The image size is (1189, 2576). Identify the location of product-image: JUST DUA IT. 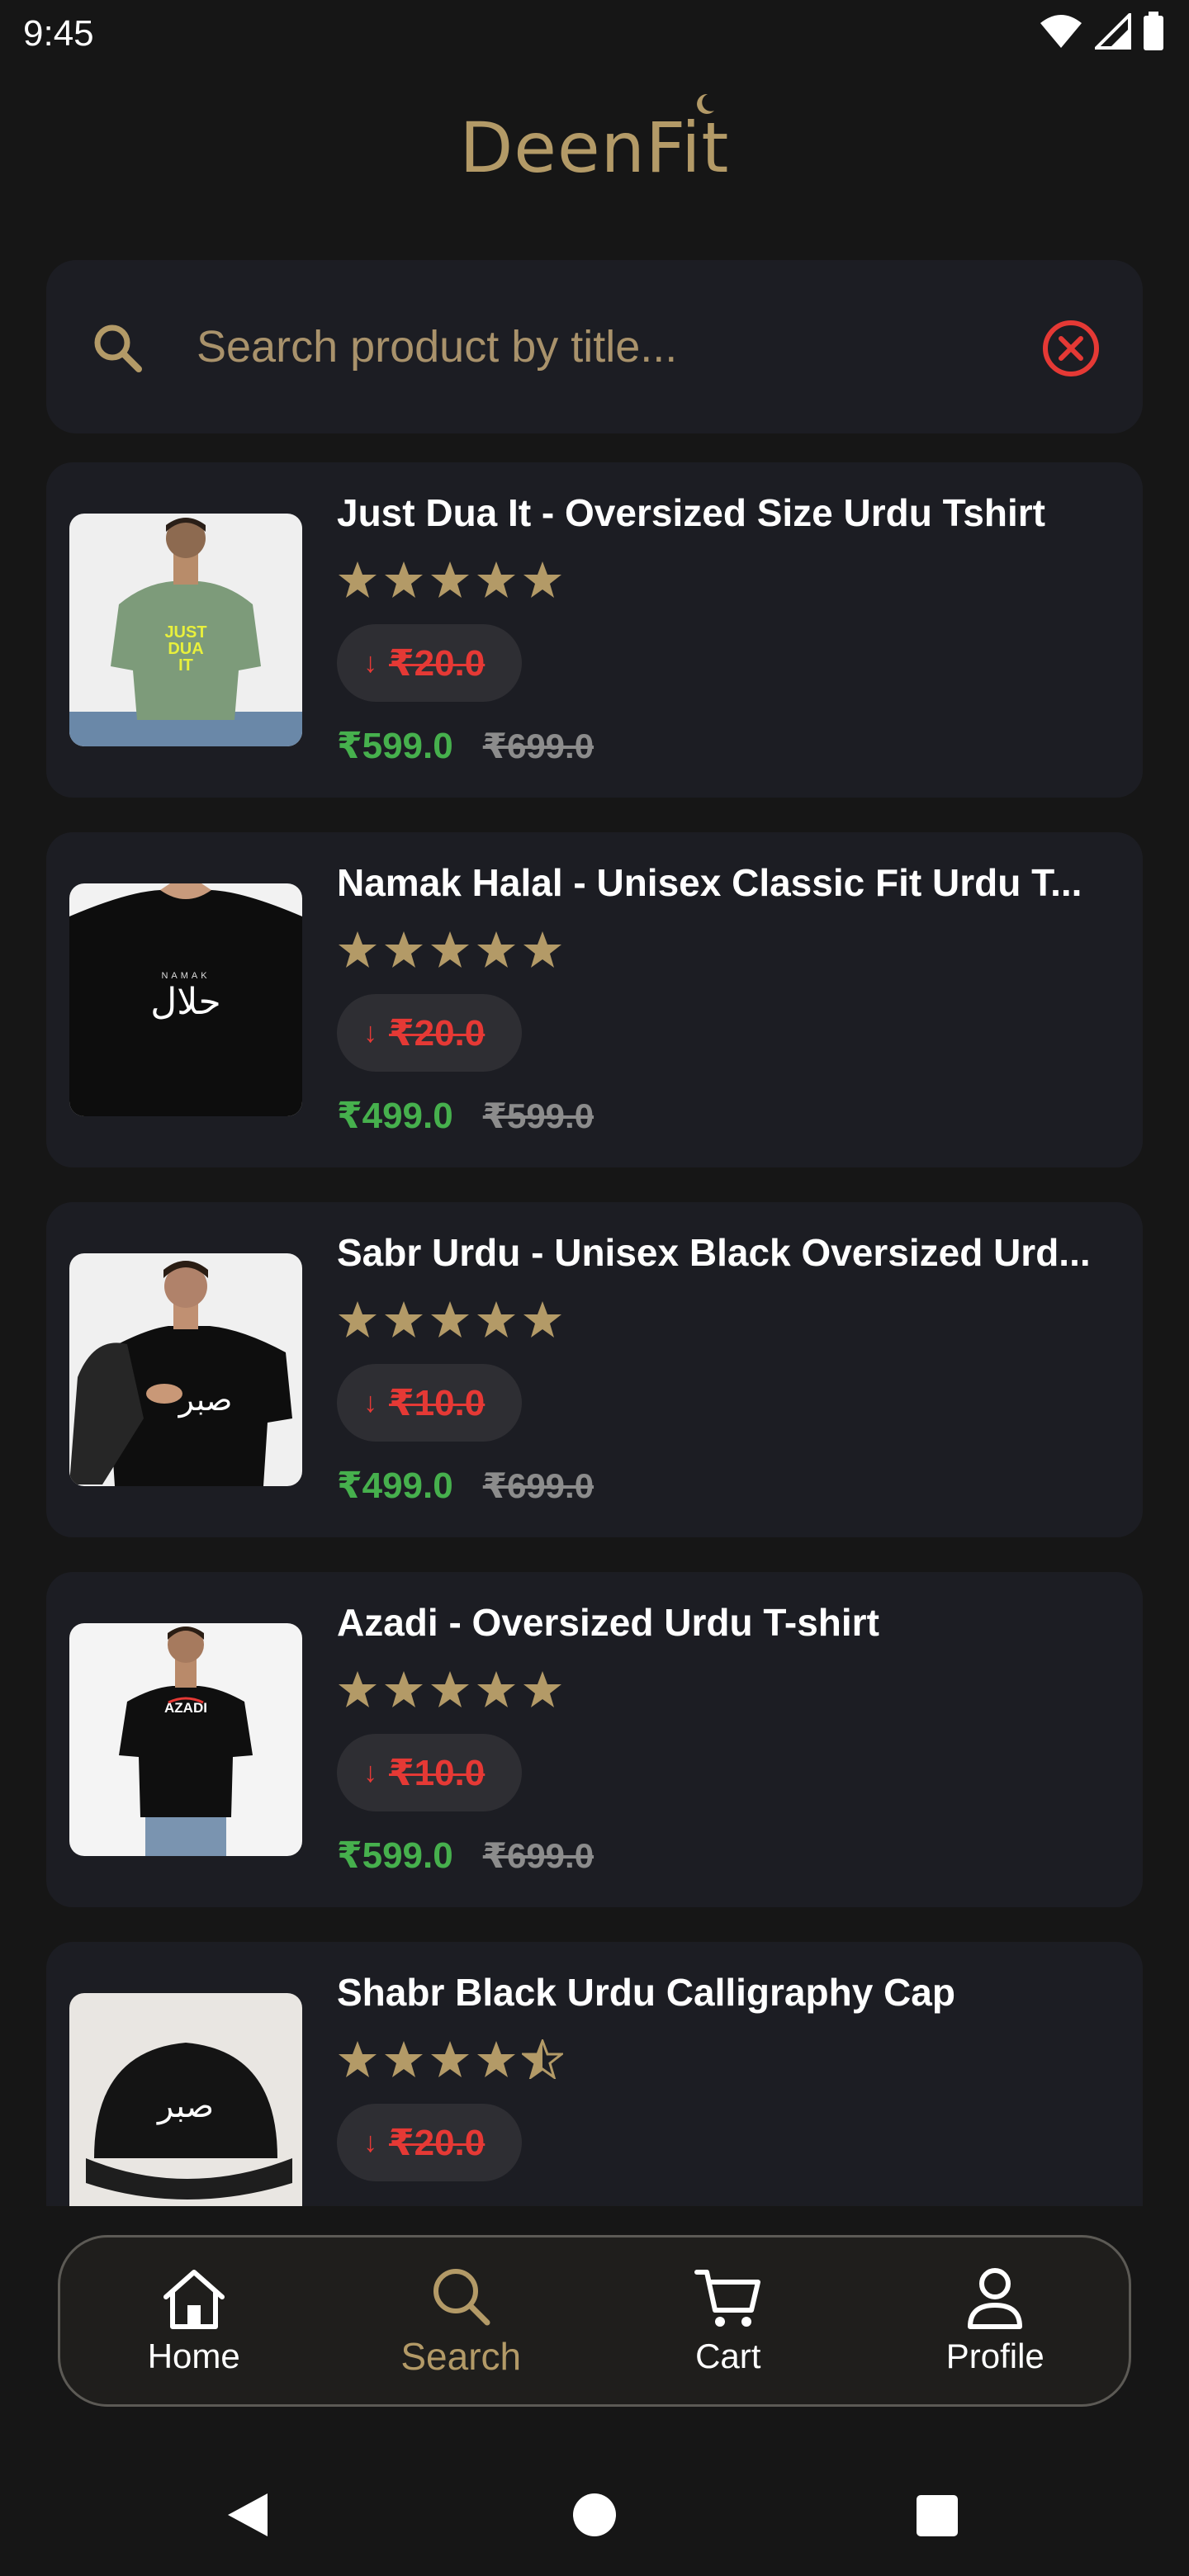
(185, 630).